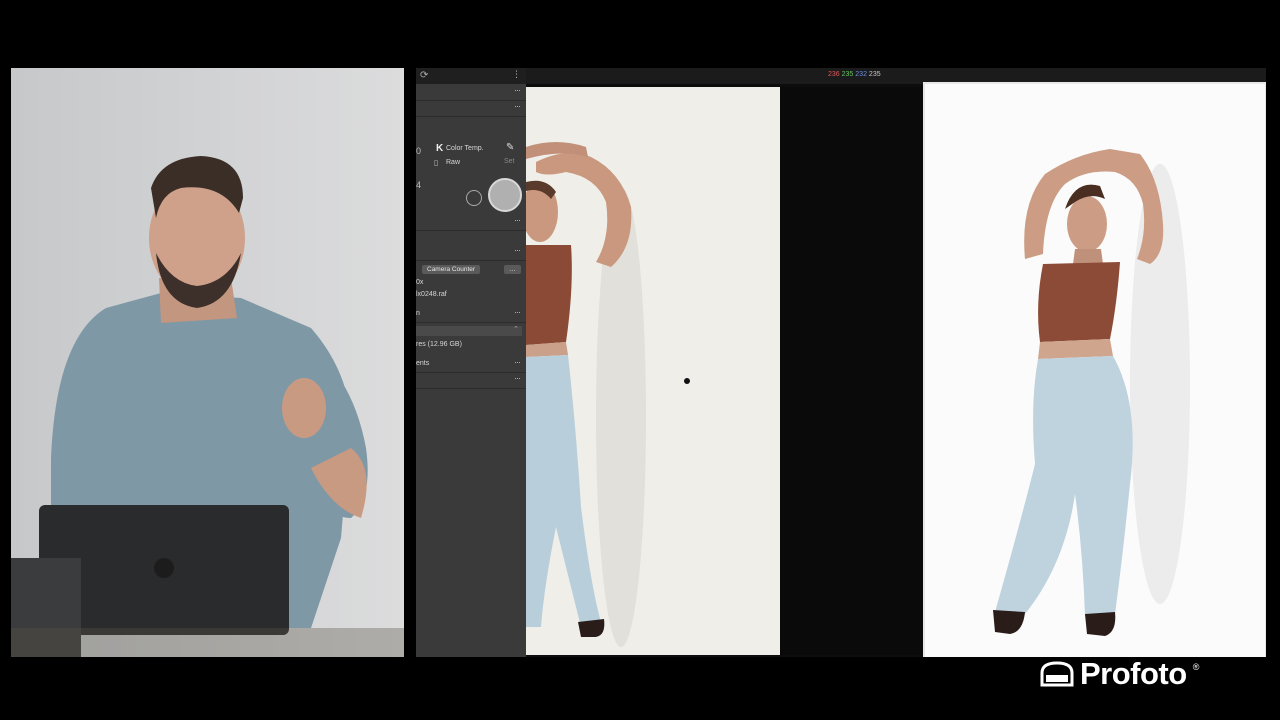  I want to click on document-icon: ▯, so click(436, 162).